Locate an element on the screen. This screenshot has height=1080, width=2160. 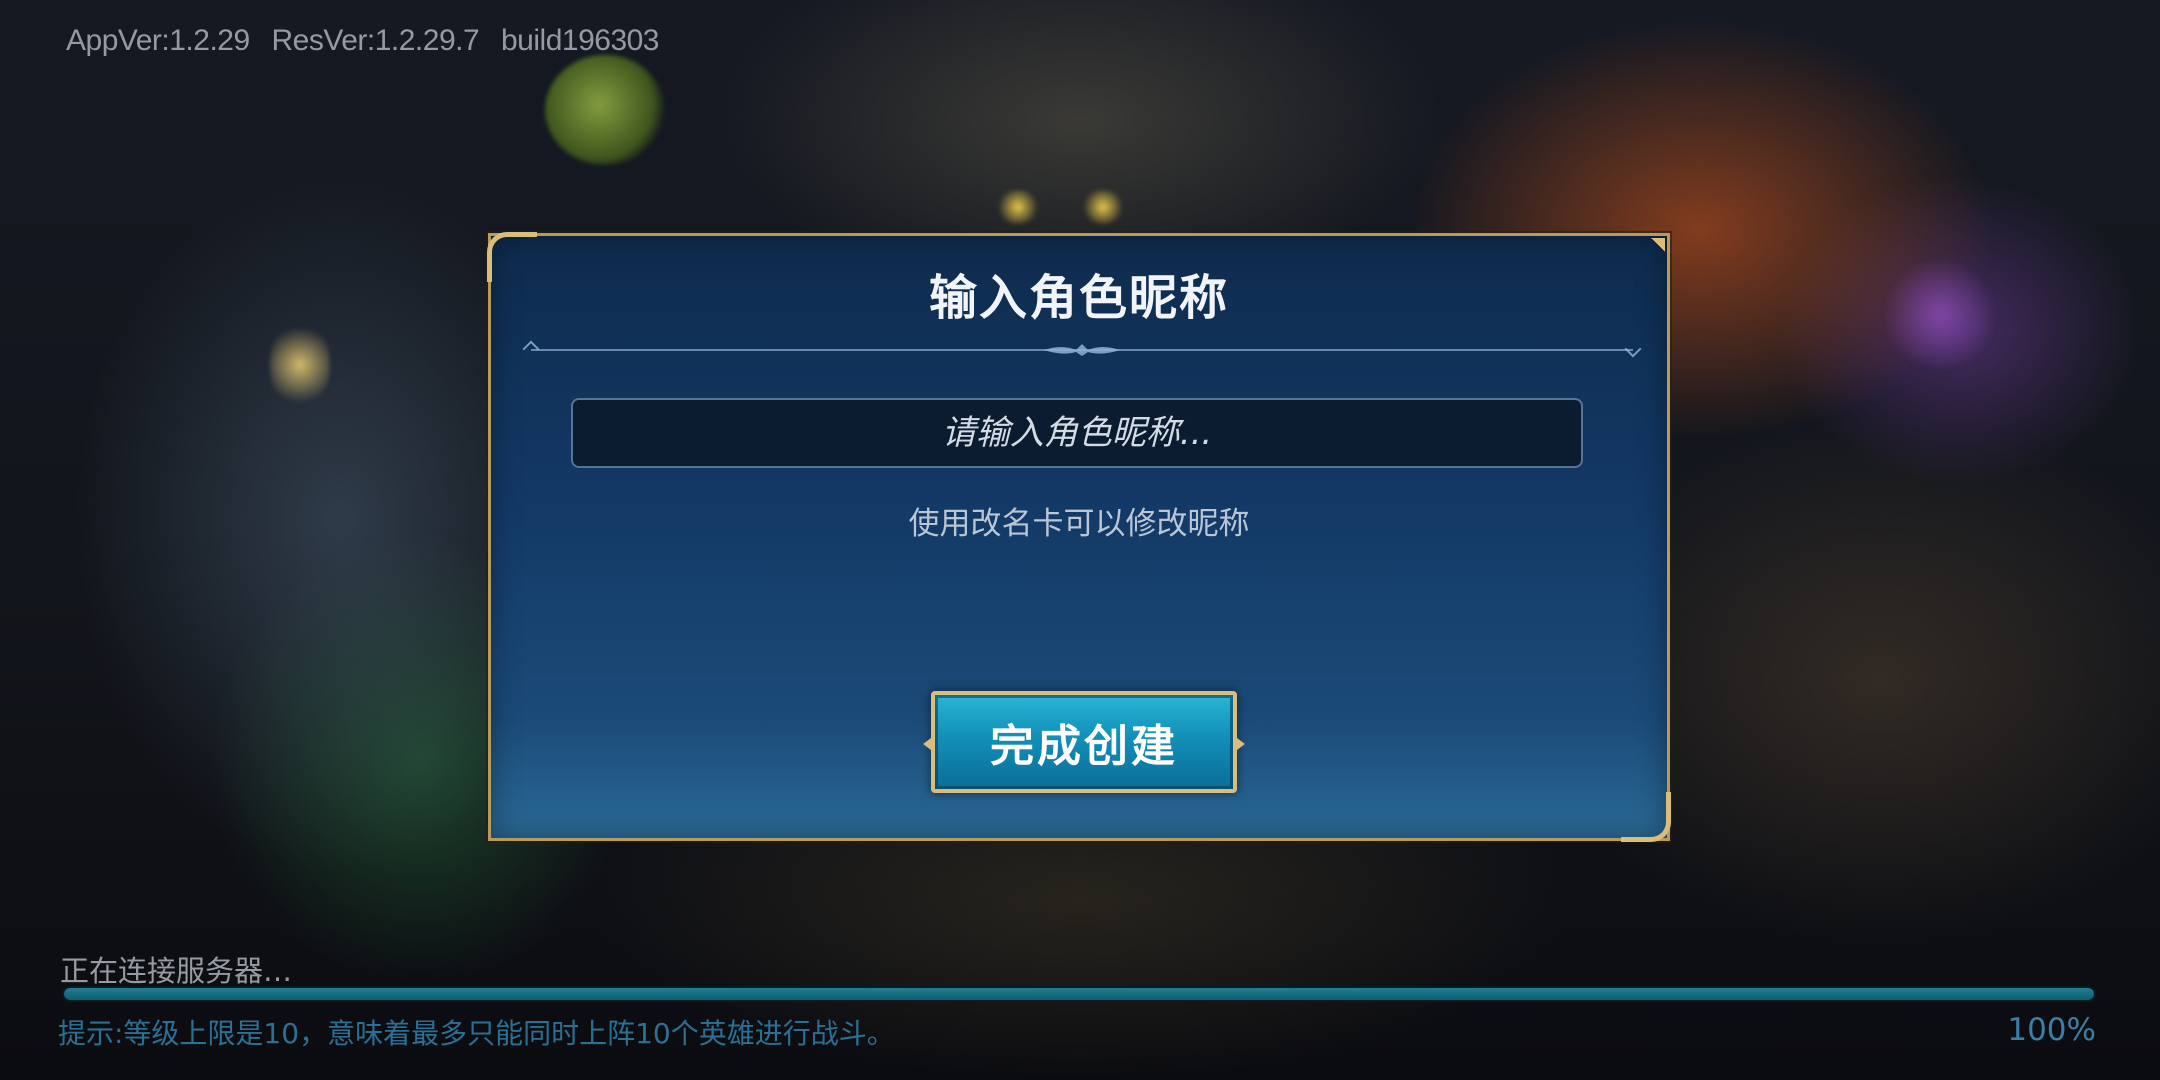
title-divider is located at coordinates (1082, 350).